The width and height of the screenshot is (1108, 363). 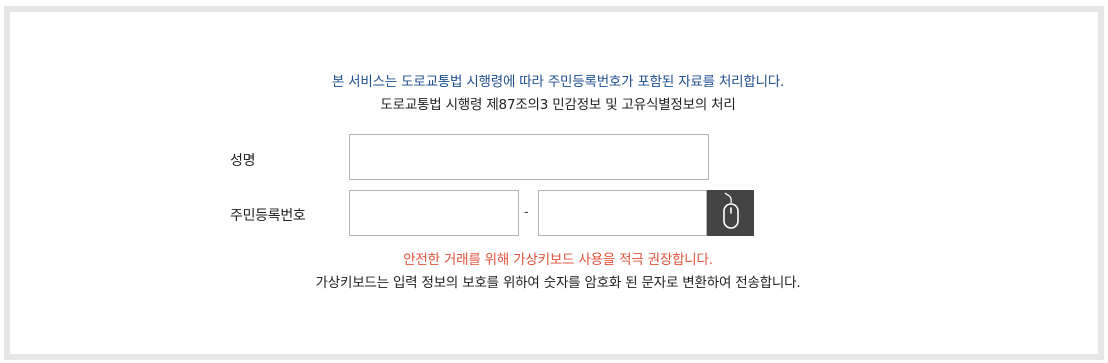 What do you see at coordinates (243, 161) in the screenshot?
I see `name-label: 성명` at bounding box center [243, 161].